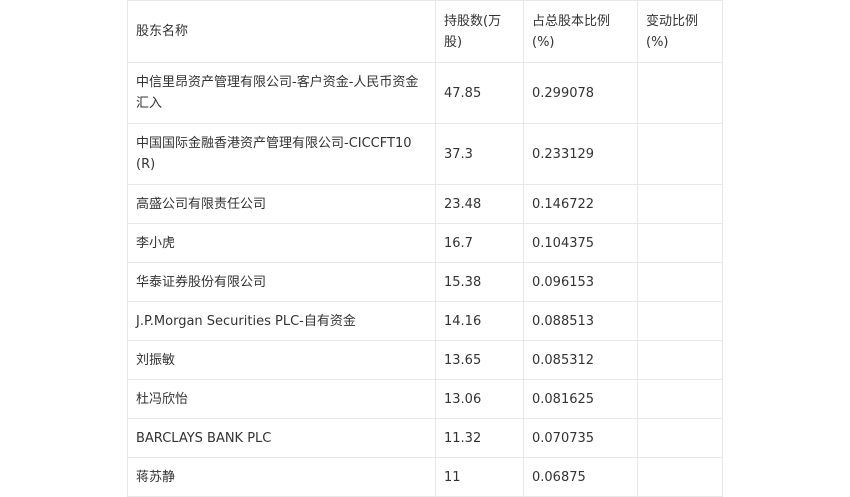  I want to click on cell-shares: 13.06, so click(479, 399).